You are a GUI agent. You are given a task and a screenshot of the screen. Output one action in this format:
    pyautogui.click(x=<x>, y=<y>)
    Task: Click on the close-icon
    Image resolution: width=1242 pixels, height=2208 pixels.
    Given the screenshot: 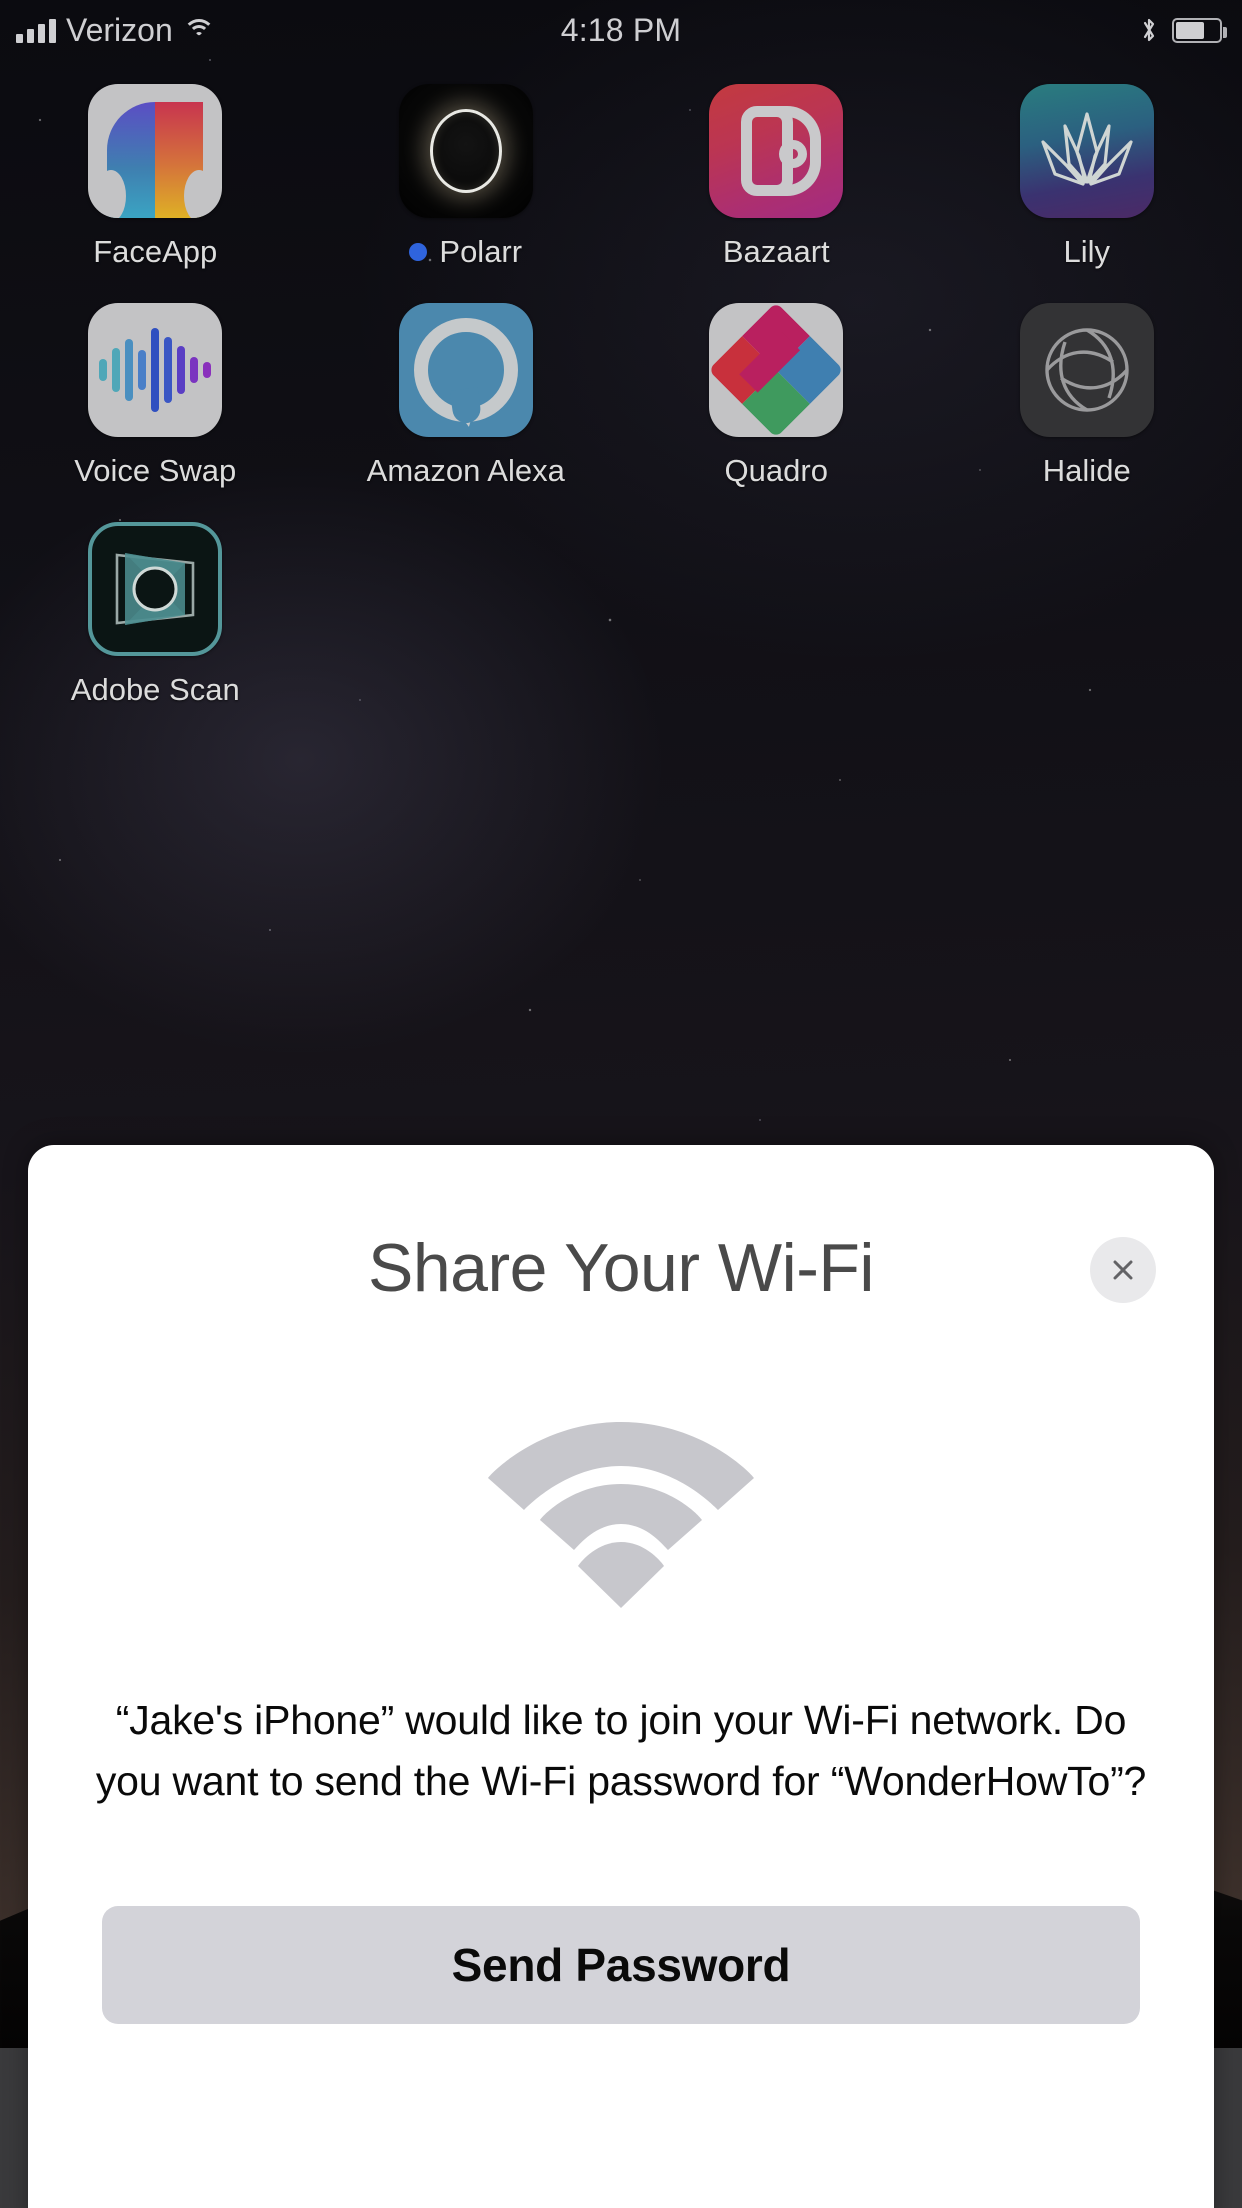 What is the action you would take?
    pyautogui.click(x=1123, y=1270)
    